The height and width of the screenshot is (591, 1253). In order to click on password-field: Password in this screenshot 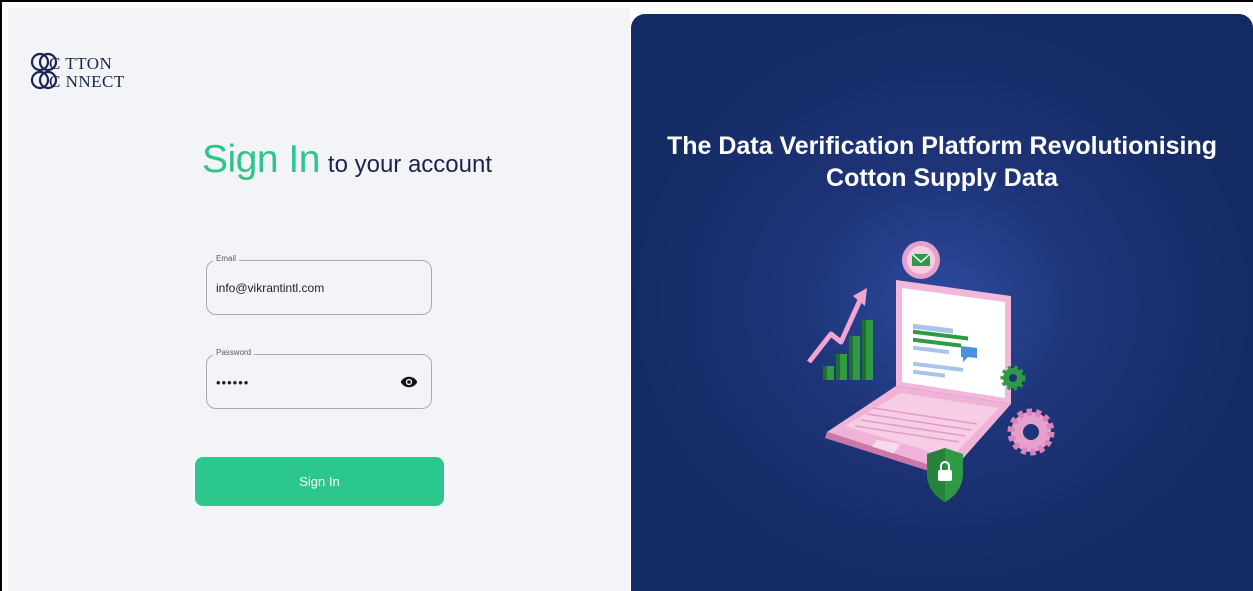, I will do `click(319, 378)`.